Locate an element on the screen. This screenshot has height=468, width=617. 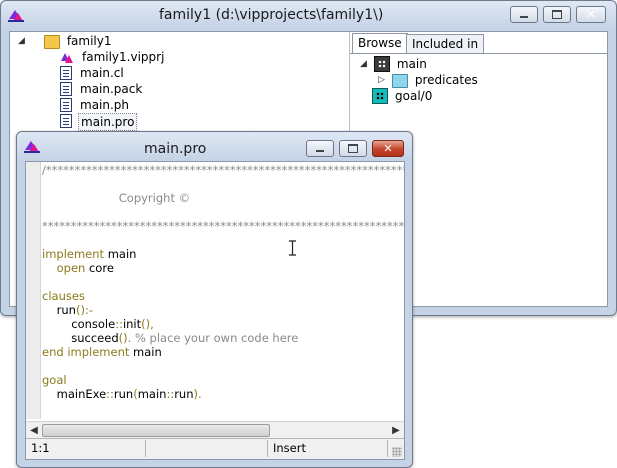
scroll-right-icon: ▶ is located at coordinates (396, 430).